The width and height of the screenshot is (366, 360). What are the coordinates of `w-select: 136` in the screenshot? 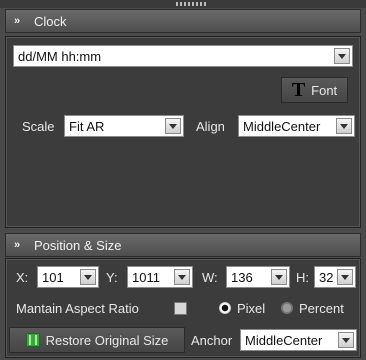 It's located at (258, 277).